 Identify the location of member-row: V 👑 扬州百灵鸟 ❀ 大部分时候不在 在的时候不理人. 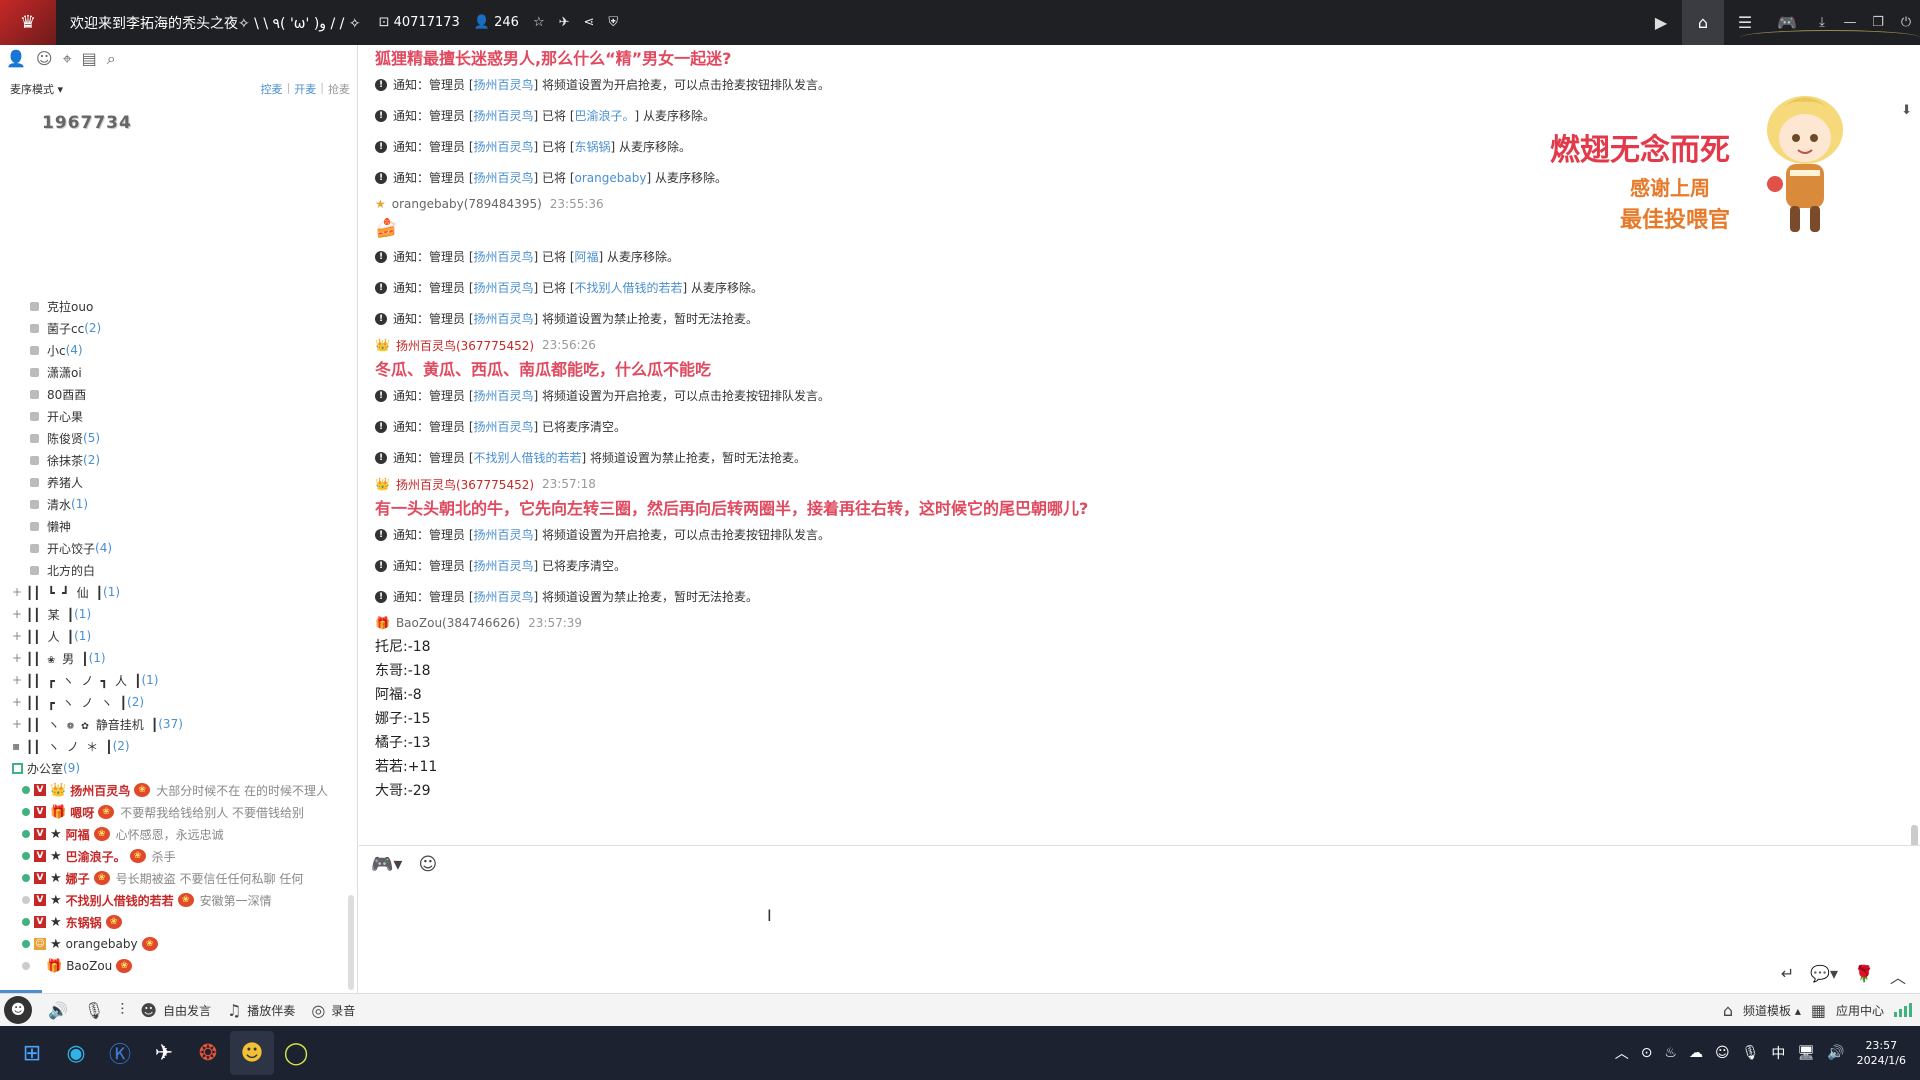
(178, 790).